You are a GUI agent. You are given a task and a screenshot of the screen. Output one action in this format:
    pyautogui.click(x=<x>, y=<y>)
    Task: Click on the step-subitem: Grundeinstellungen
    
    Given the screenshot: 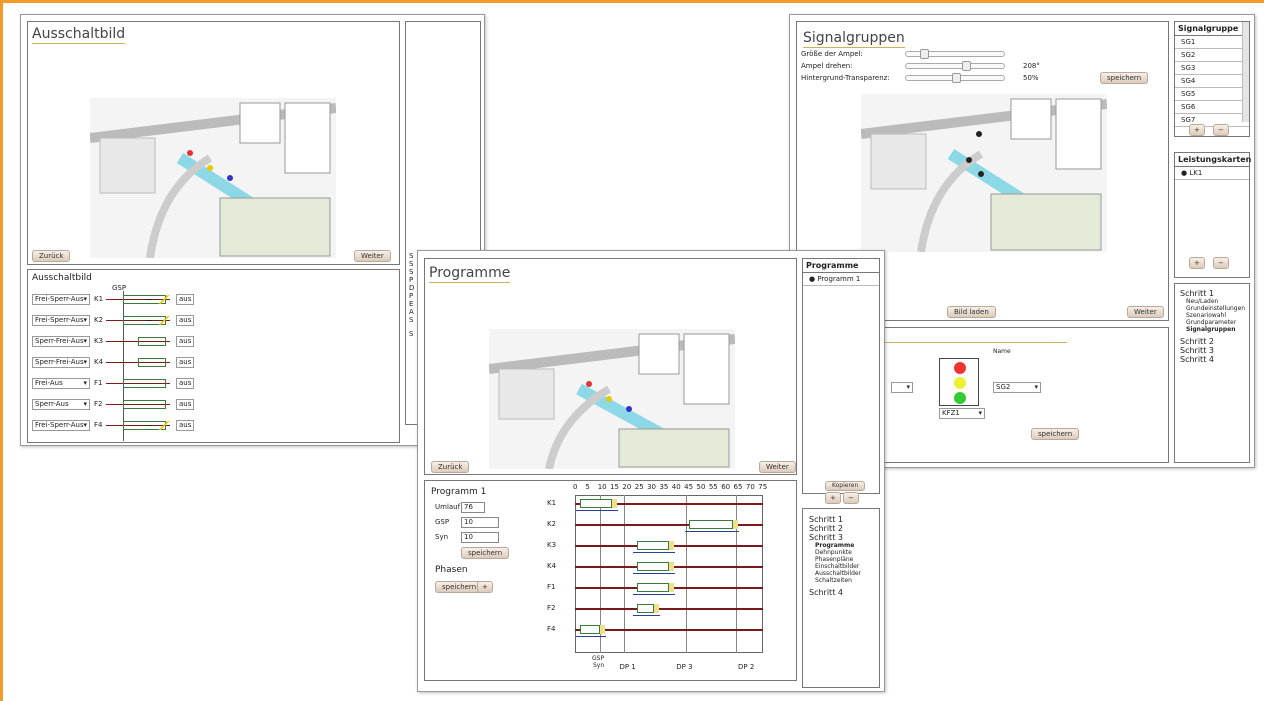 What is the action you would take?
    pyautogui.click(x=1212, y=308)
    